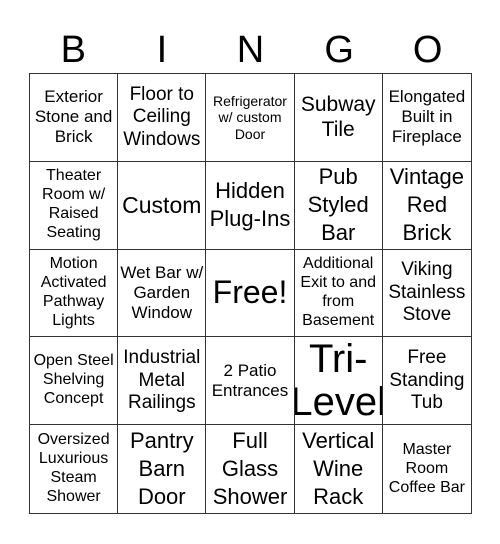  I want to click on header-letter-g: G, so click(339, 50).